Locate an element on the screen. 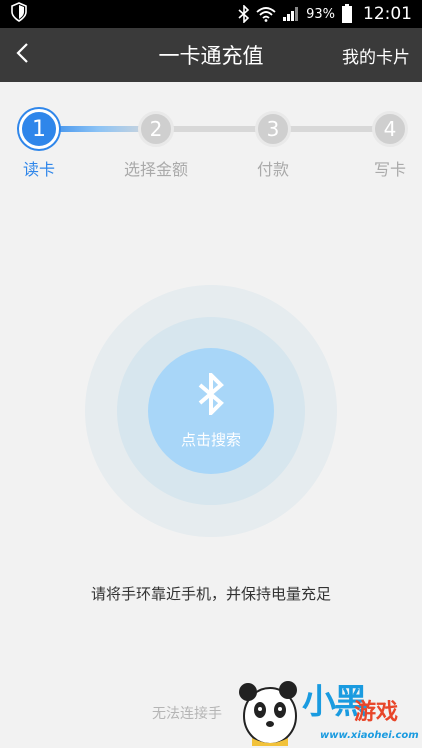 Image resolution: width=422 pixels, height=748 pixels. status-right: 93% 12:01 is located at coordinates (325, 14).